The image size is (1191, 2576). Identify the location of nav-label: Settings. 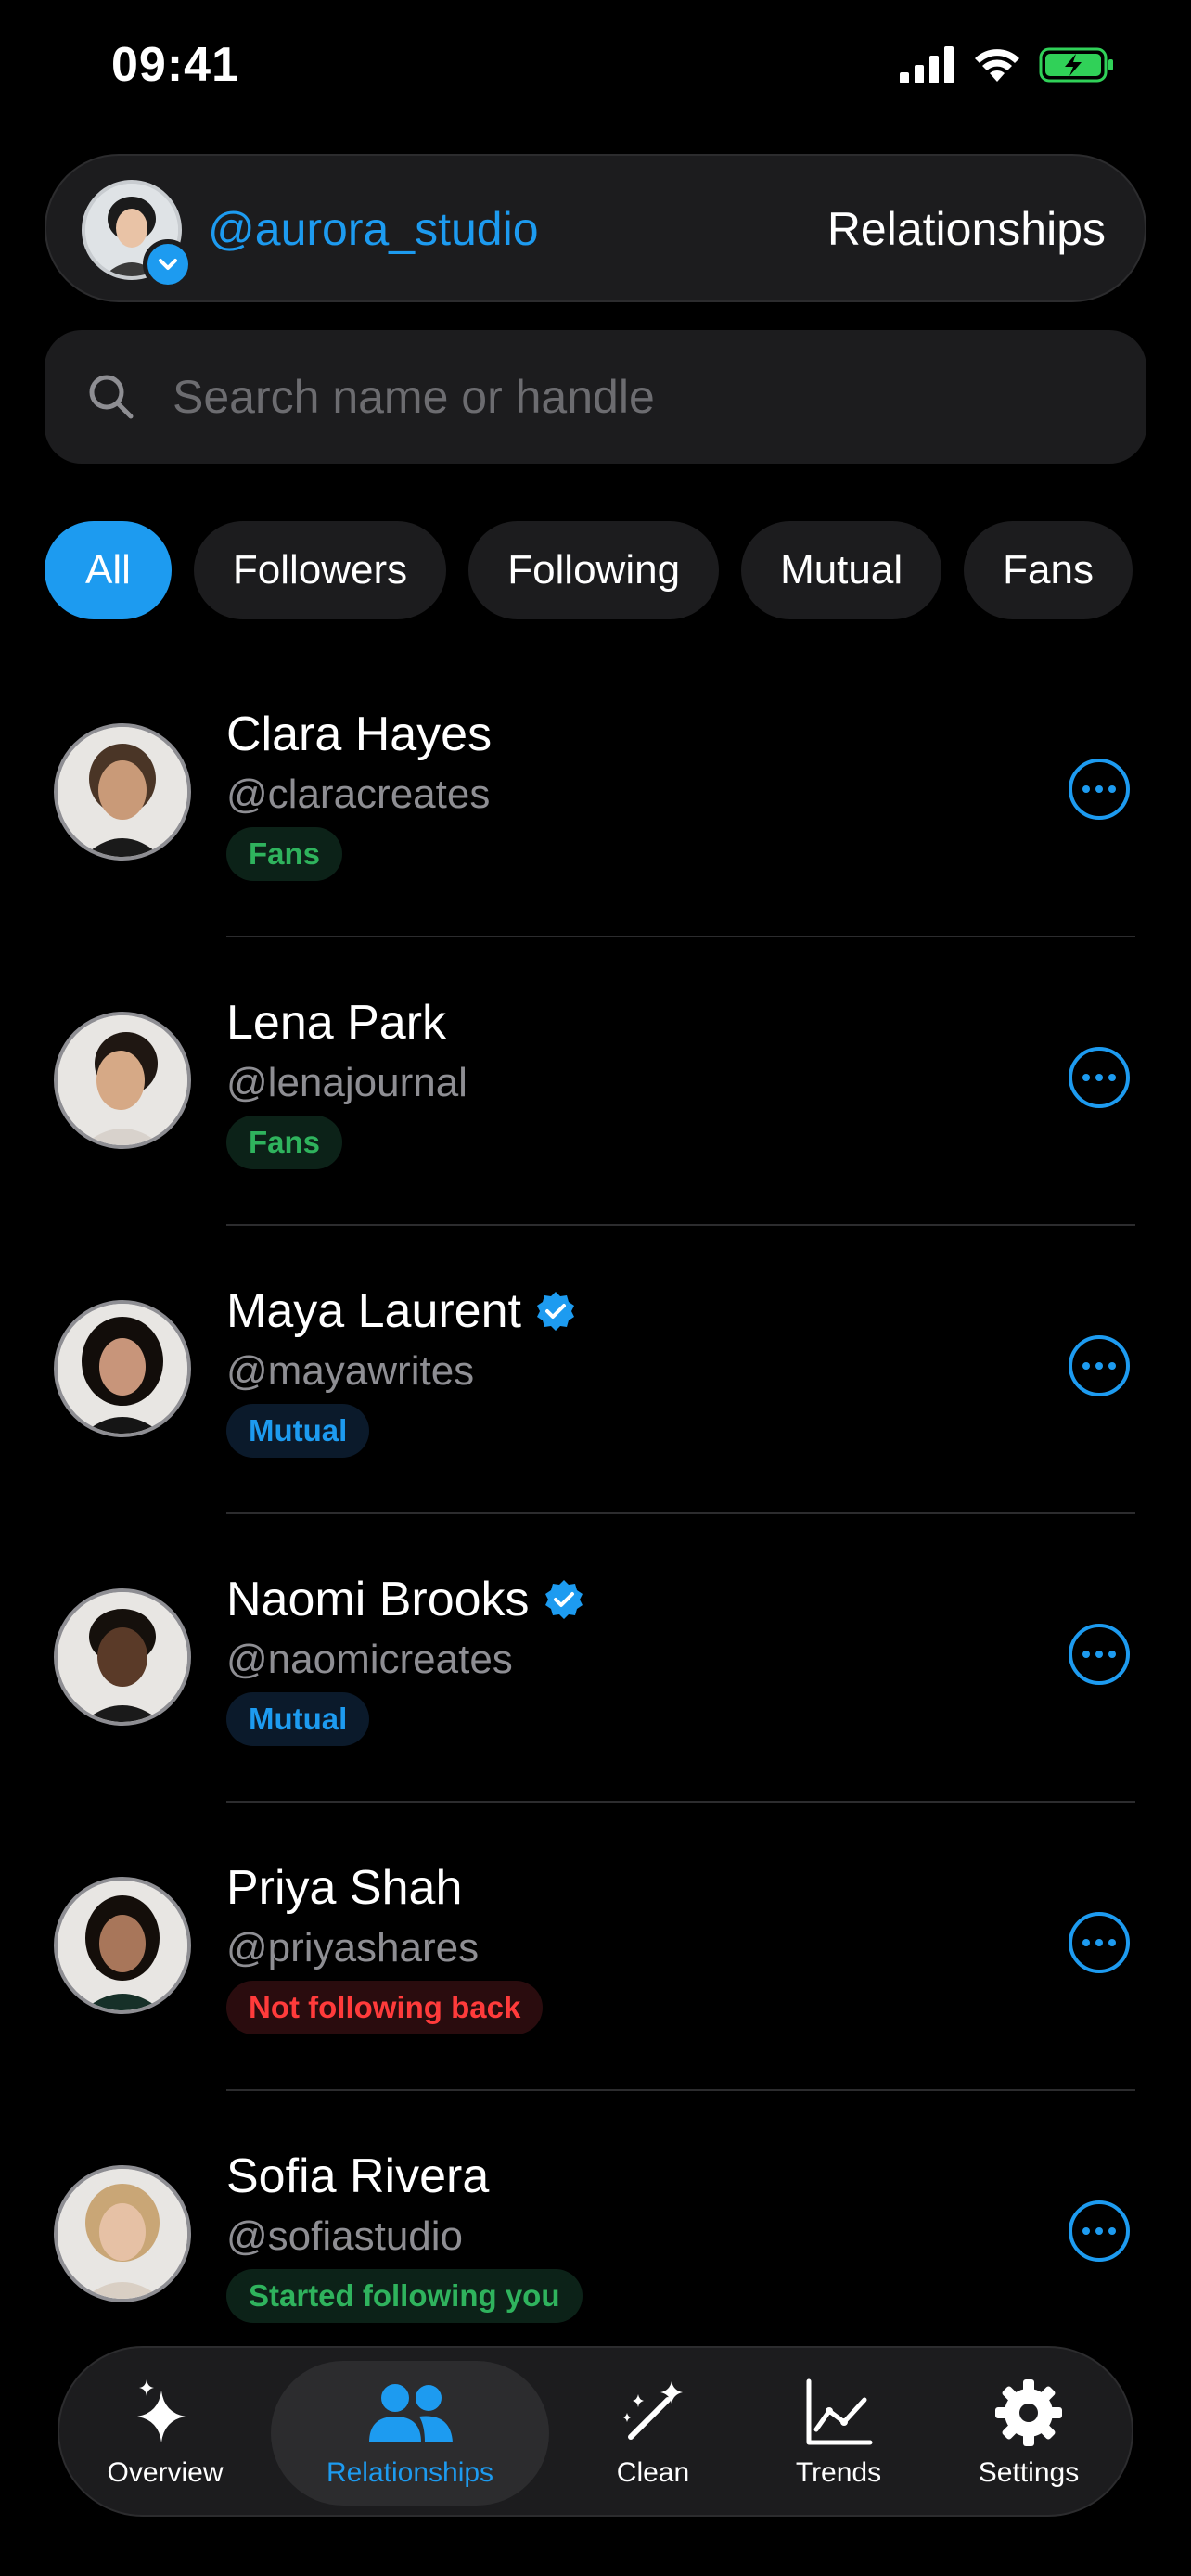
(1029, 2473).